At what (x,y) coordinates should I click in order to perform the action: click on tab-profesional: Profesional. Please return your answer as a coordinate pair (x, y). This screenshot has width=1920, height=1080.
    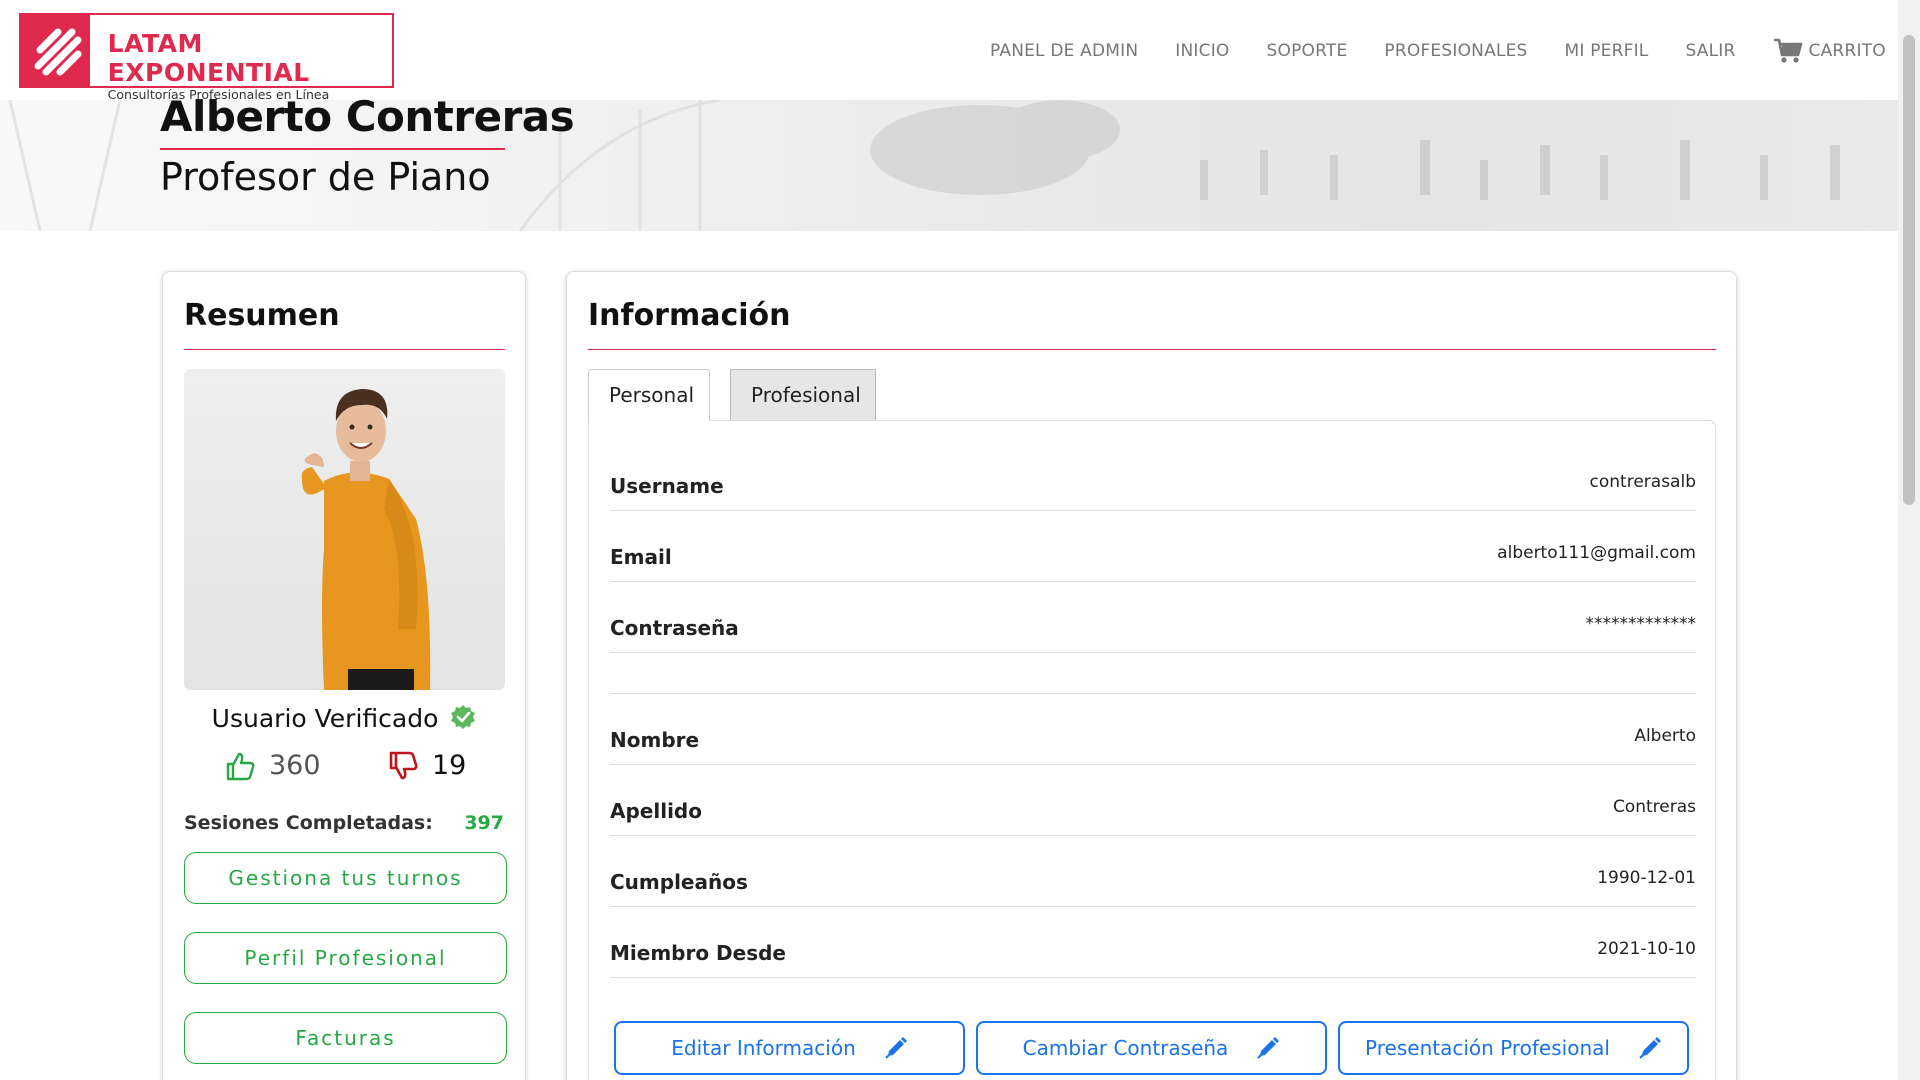
    Looking at the image, I should click on (803, 395).